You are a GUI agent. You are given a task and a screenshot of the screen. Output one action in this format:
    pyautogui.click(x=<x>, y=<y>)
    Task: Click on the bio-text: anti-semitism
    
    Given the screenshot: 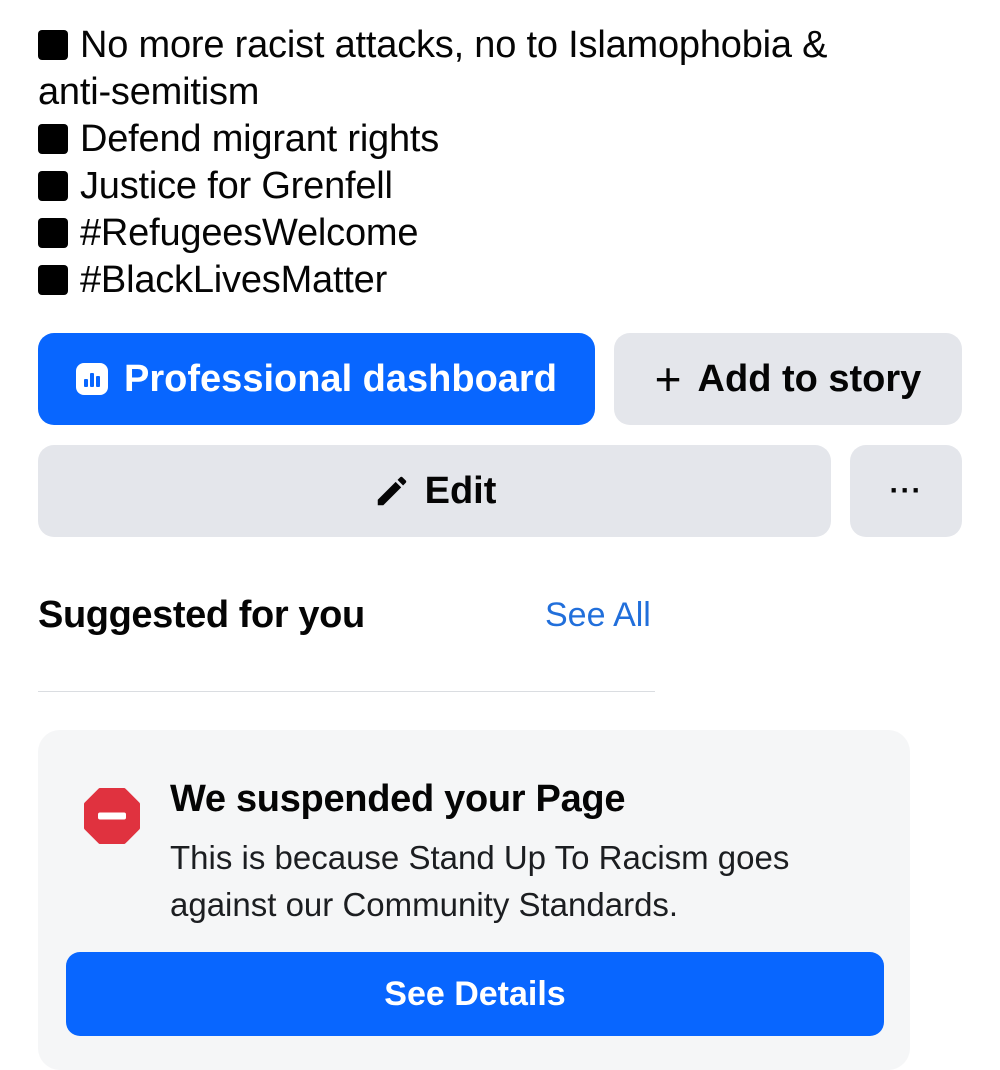 What is the action you would take?
    pyautogui.click(x=149, y=92)
    